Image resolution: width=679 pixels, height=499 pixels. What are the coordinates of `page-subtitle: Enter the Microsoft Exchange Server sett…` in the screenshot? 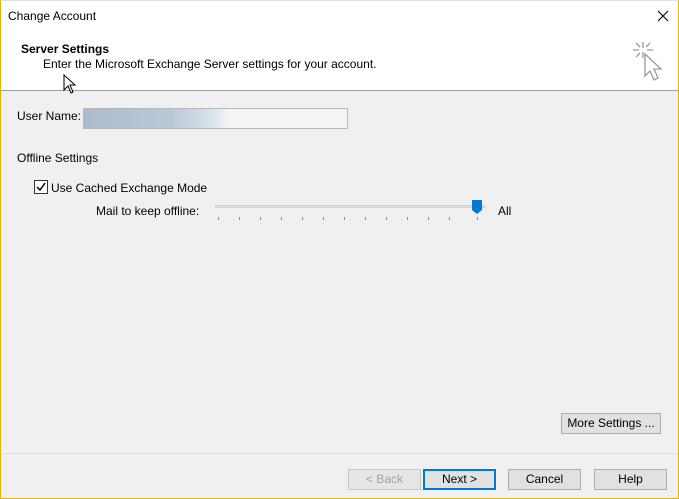 It's located at (210, 64).